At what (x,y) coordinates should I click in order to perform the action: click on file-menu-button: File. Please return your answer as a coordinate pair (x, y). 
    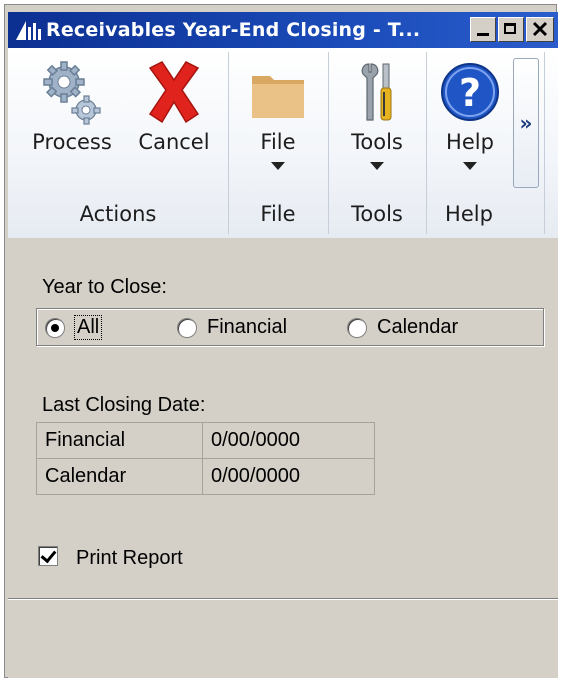
    Looking at the image, I should click on (278, 114).